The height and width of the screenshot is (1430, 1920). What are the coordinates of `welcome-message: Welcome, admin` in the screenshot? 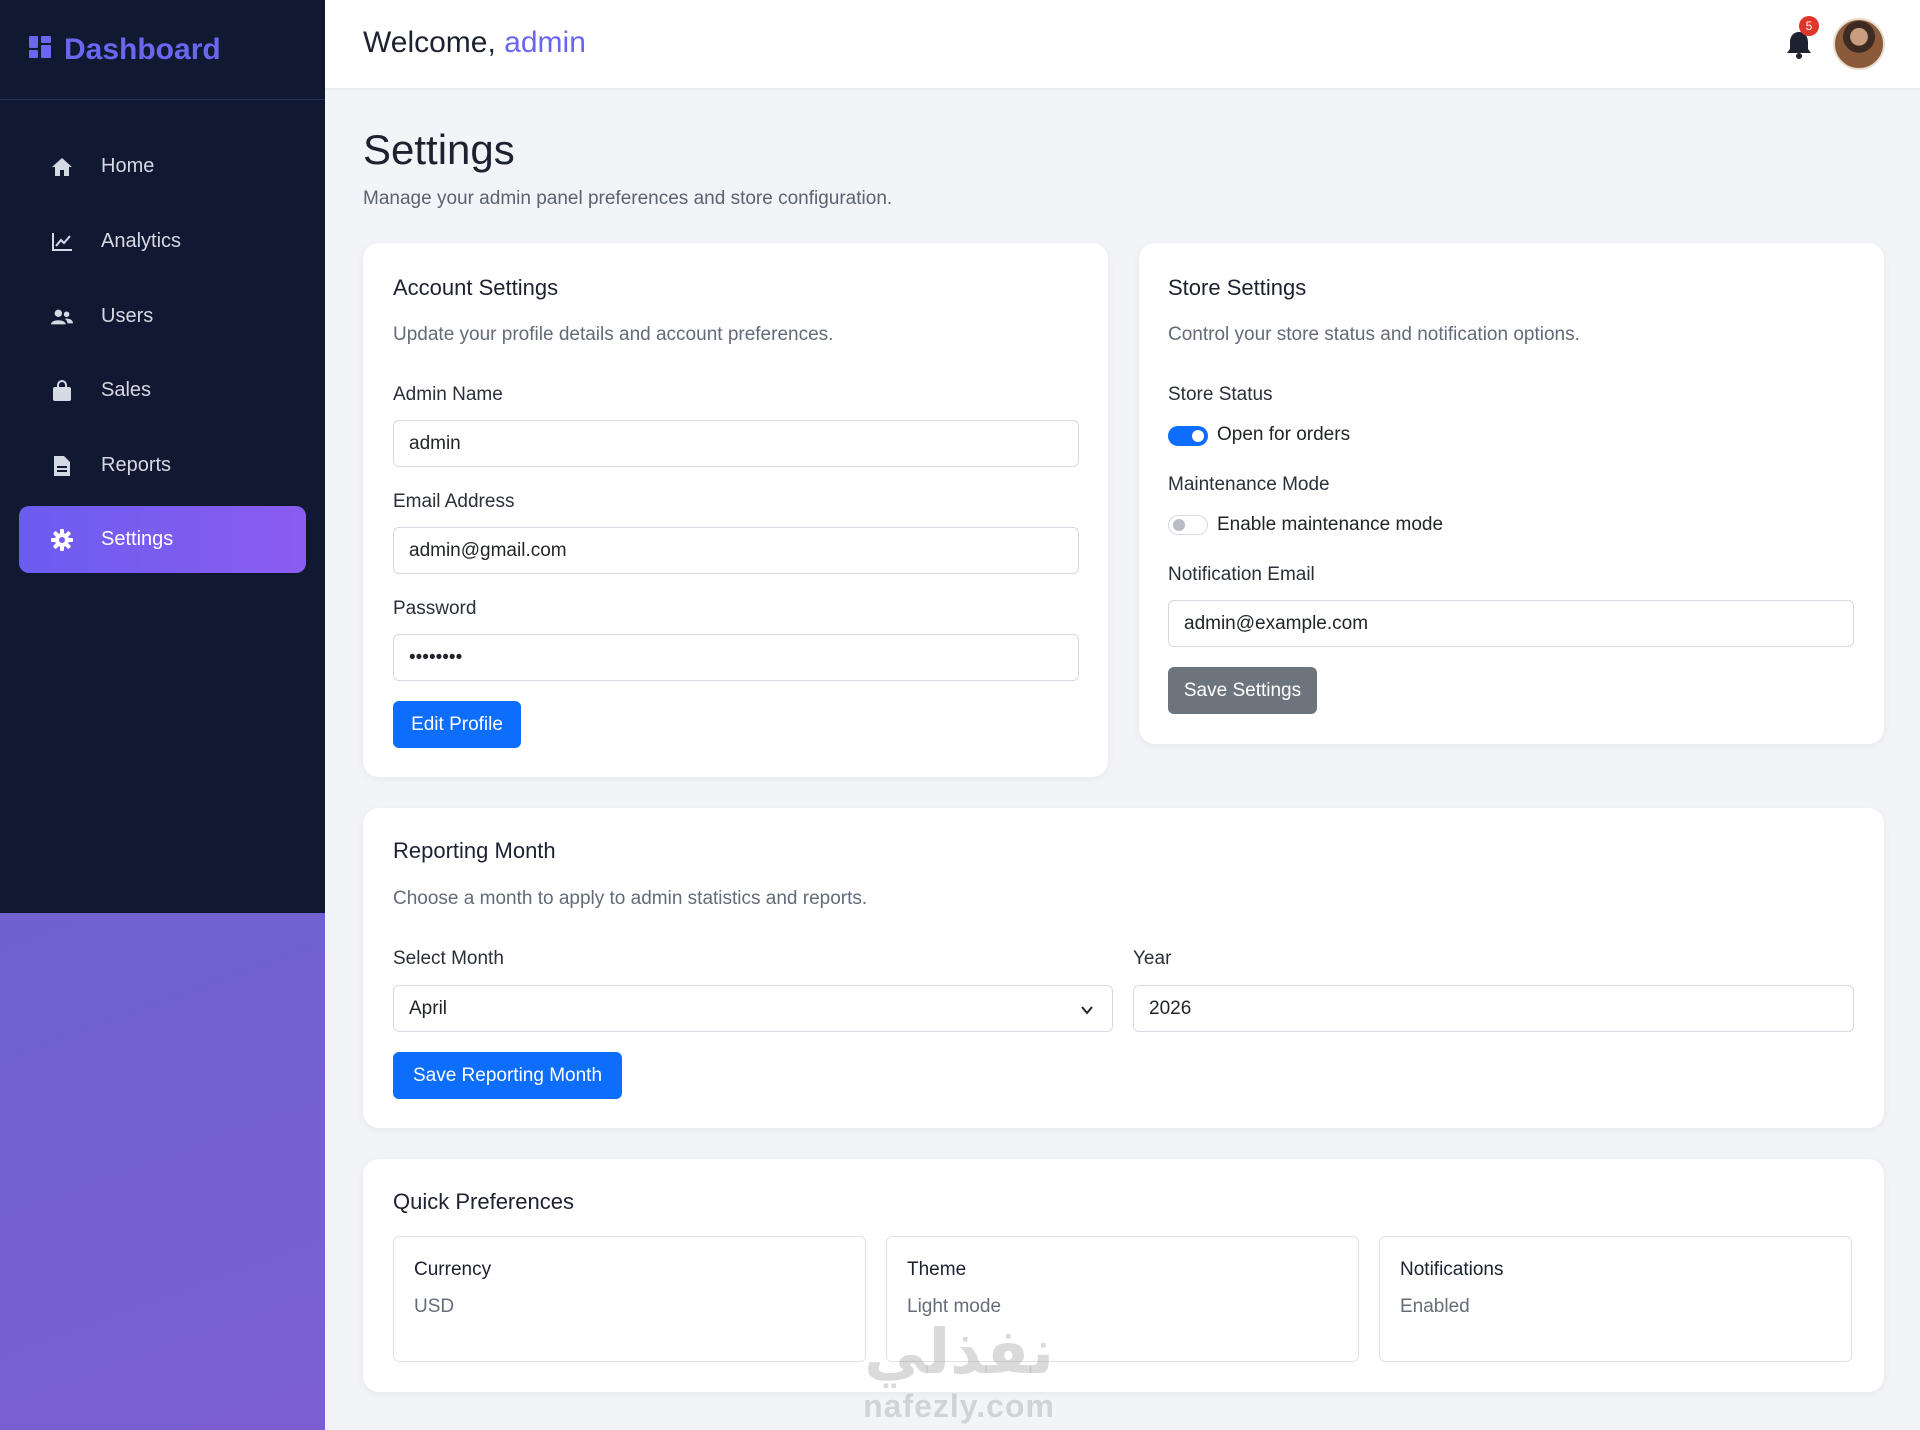 It's located at (474, 43).